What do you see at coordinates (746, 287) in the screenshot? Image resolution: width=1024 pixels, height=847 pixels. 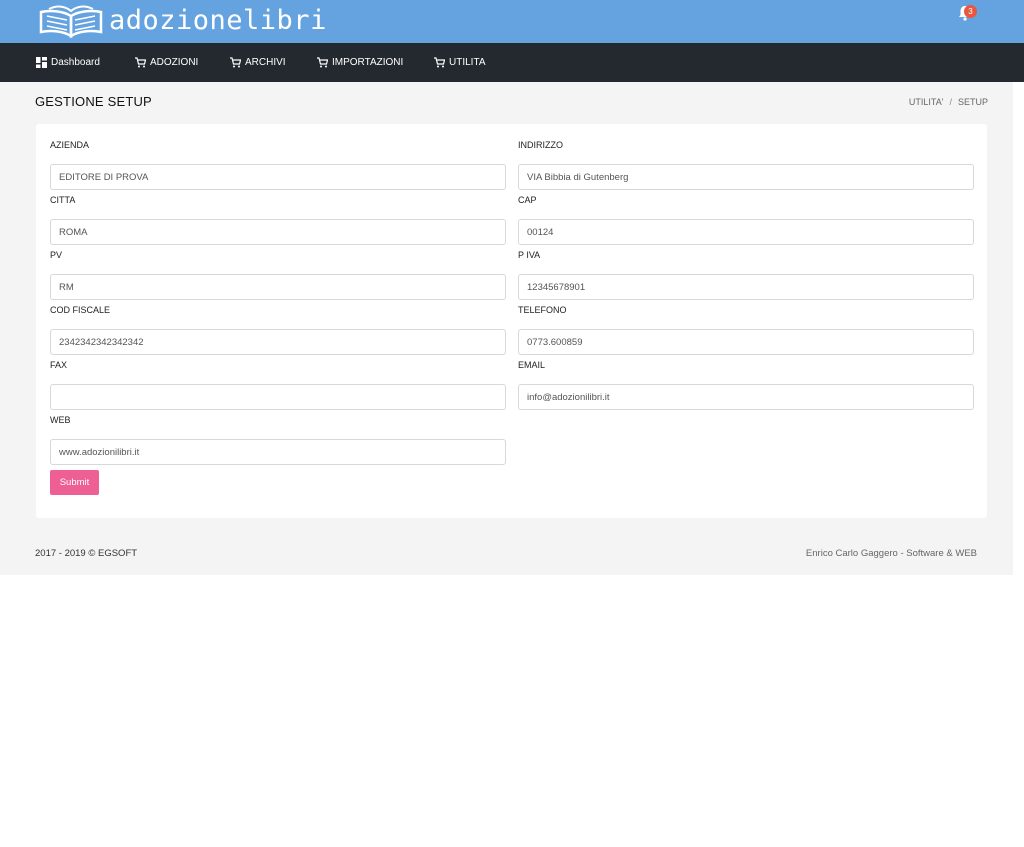 I see `piva-input` at bounding box center [746, 287].